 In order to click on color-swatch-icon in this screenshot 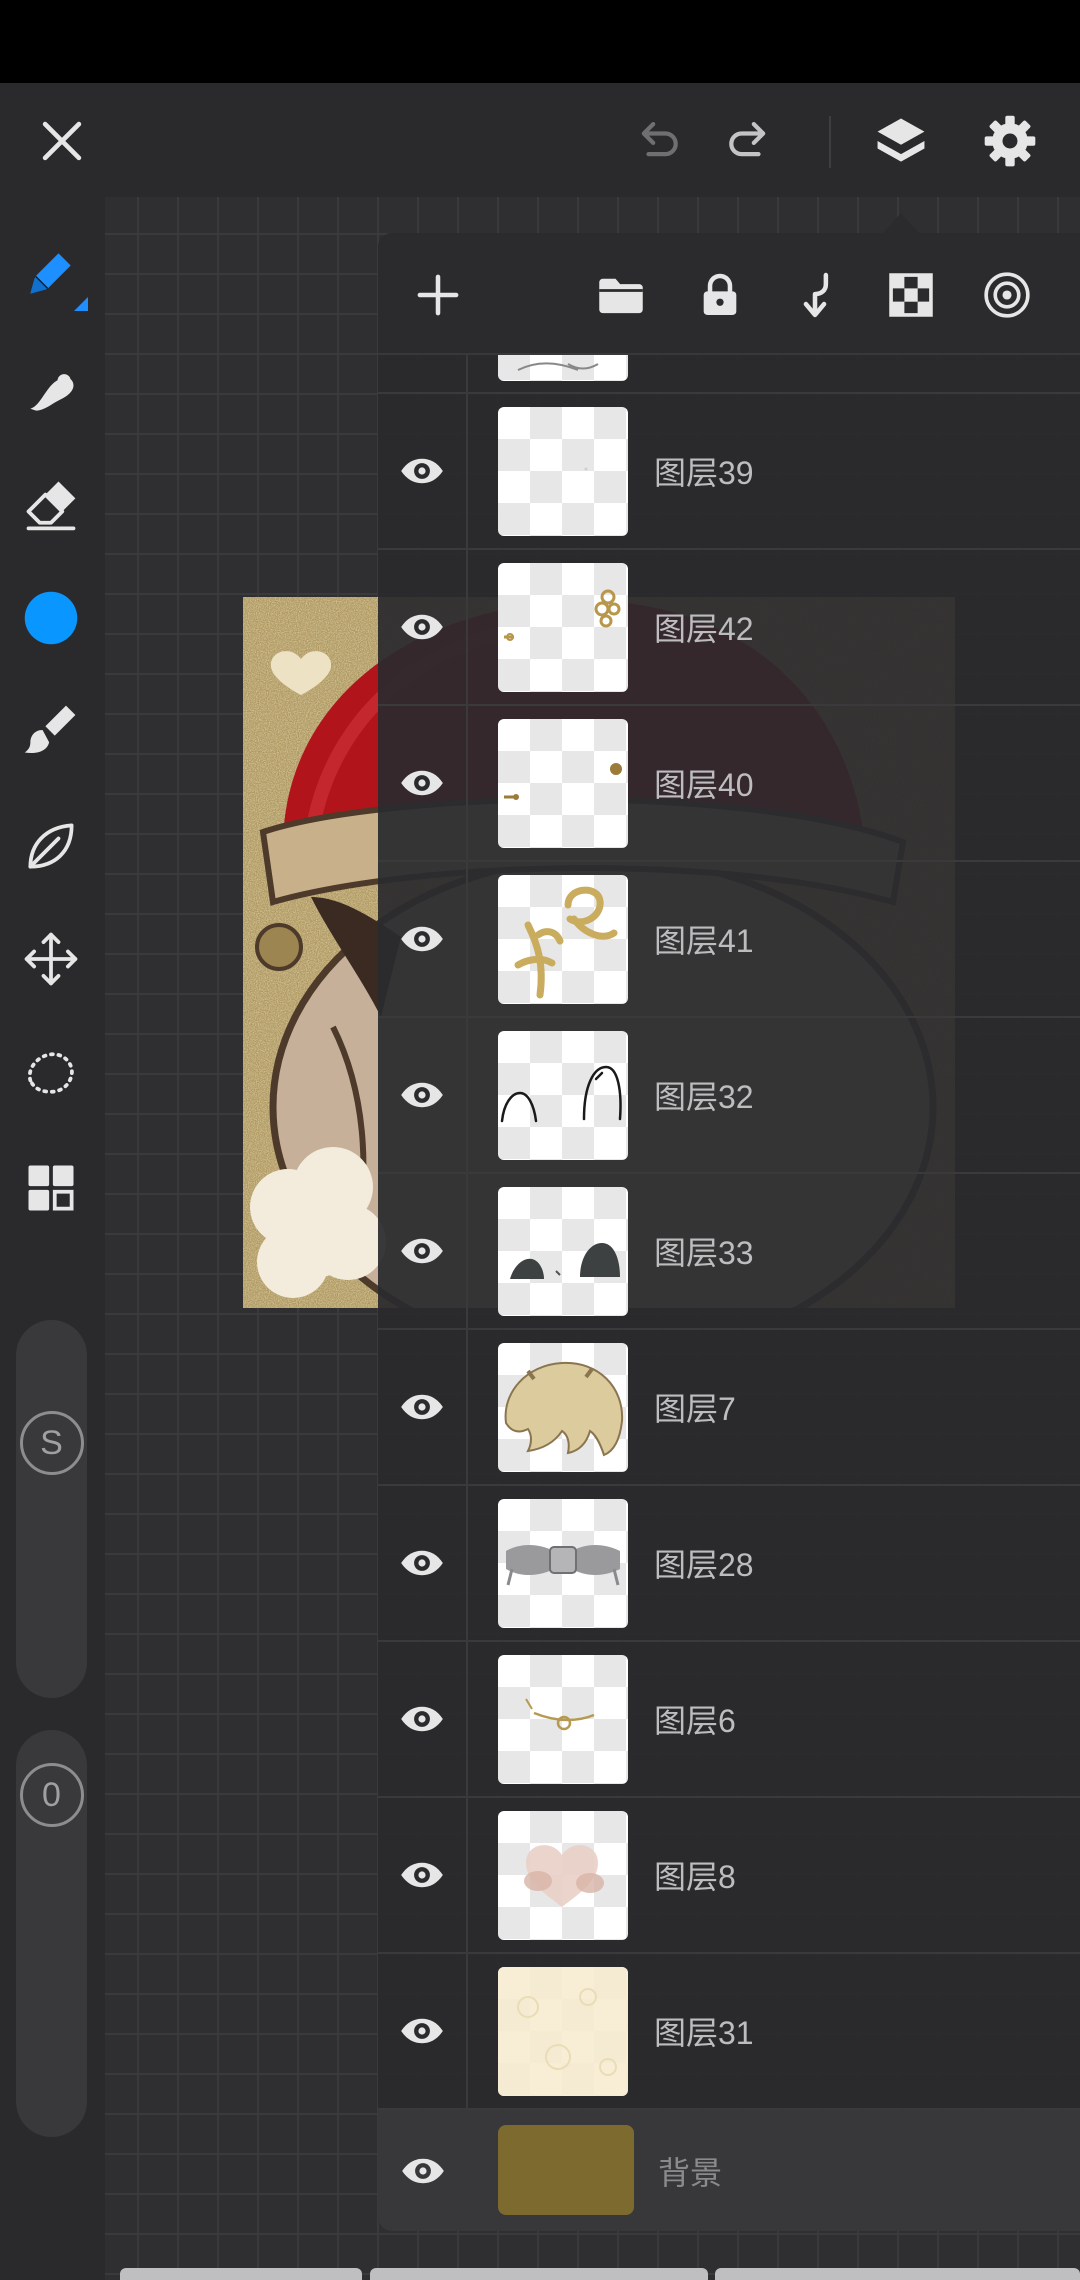, I will do `click(51, 618)`.